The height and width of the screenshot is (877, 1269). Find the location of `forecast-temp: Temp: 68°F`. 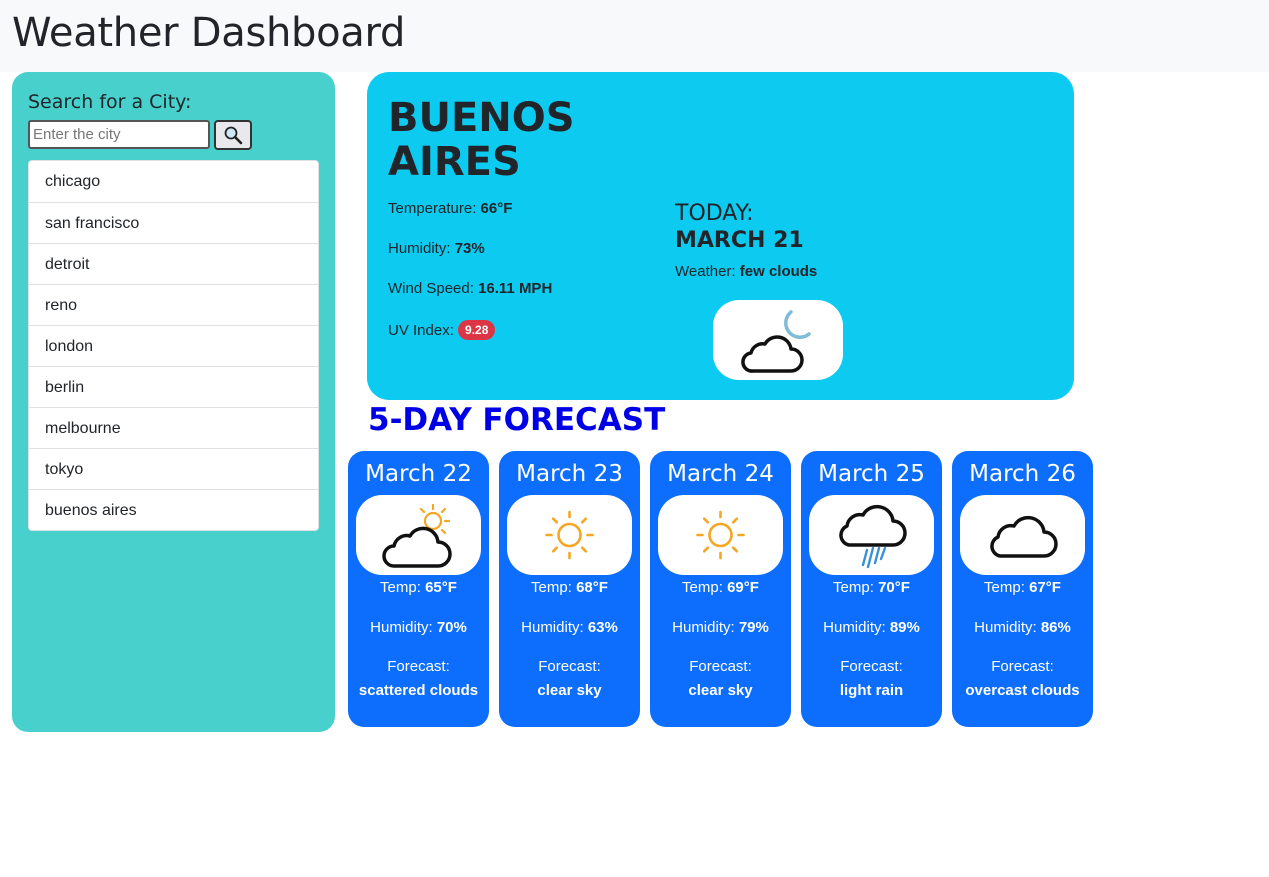

forecast-temp: Temp: 68°F is located at coordinates (569, 587).